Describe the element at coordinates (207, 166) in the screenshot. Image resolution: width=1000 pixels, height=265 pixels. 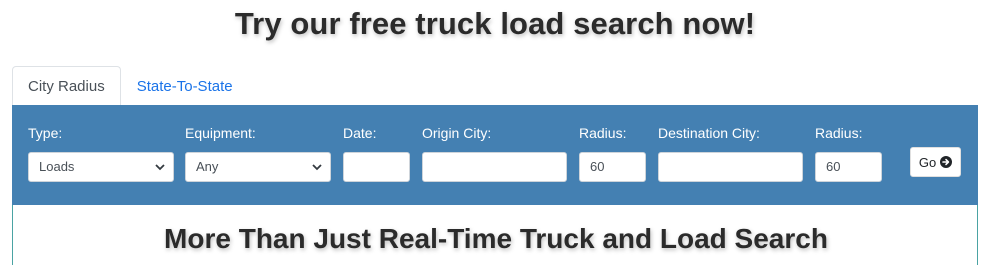
I see `equipment-select-value: Any` at that location.